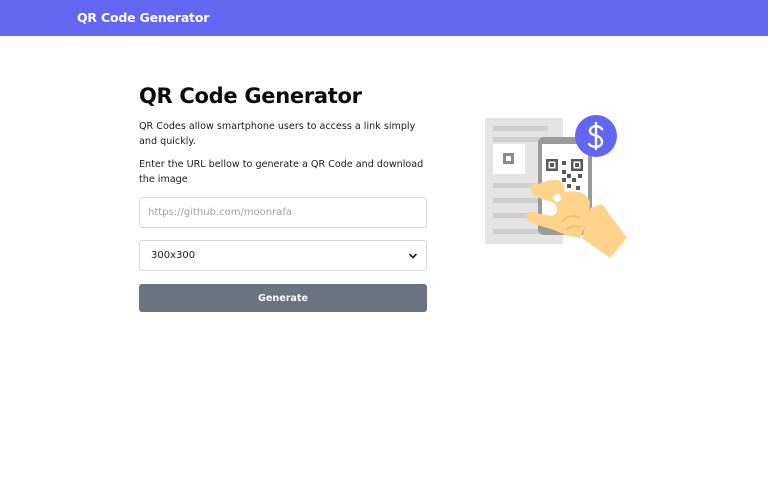 The height and width of the screenshot is (480, 768). Describe the element at coordinates (283, 298) in the screenshot. I see `generate-button: Generate` at that location.